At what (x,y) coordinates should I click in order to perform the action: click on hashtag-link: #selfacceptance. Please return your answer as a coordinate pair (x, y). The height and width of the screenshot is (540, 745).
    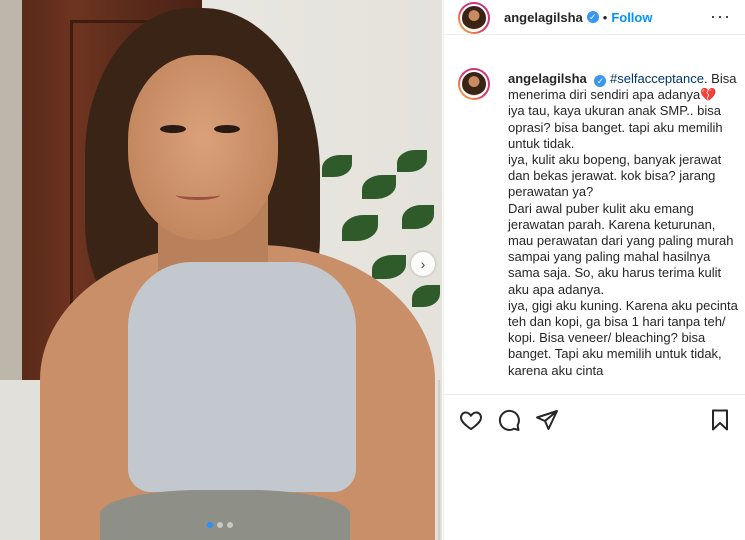
    Looking at the image, I should click on (657, 78).